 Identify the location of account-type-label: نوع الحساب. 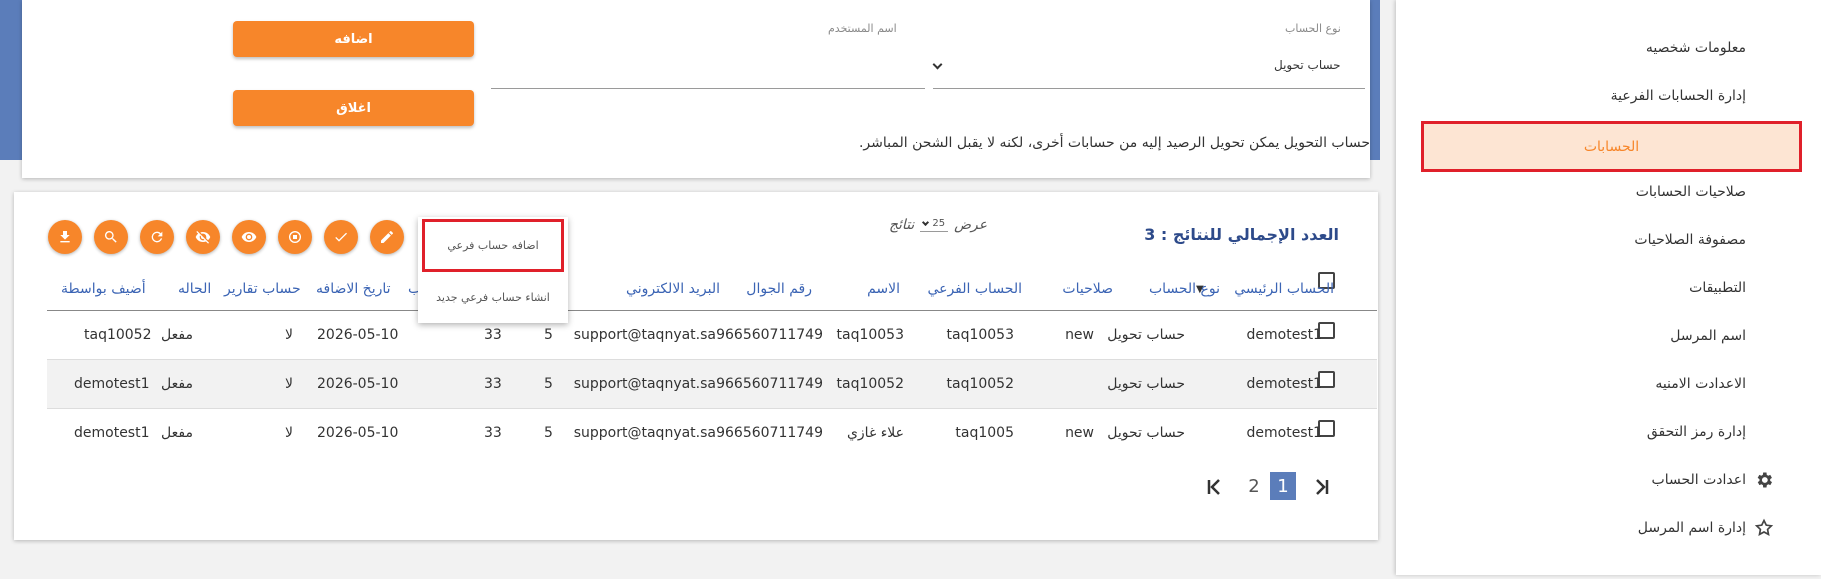
(1313, 28).